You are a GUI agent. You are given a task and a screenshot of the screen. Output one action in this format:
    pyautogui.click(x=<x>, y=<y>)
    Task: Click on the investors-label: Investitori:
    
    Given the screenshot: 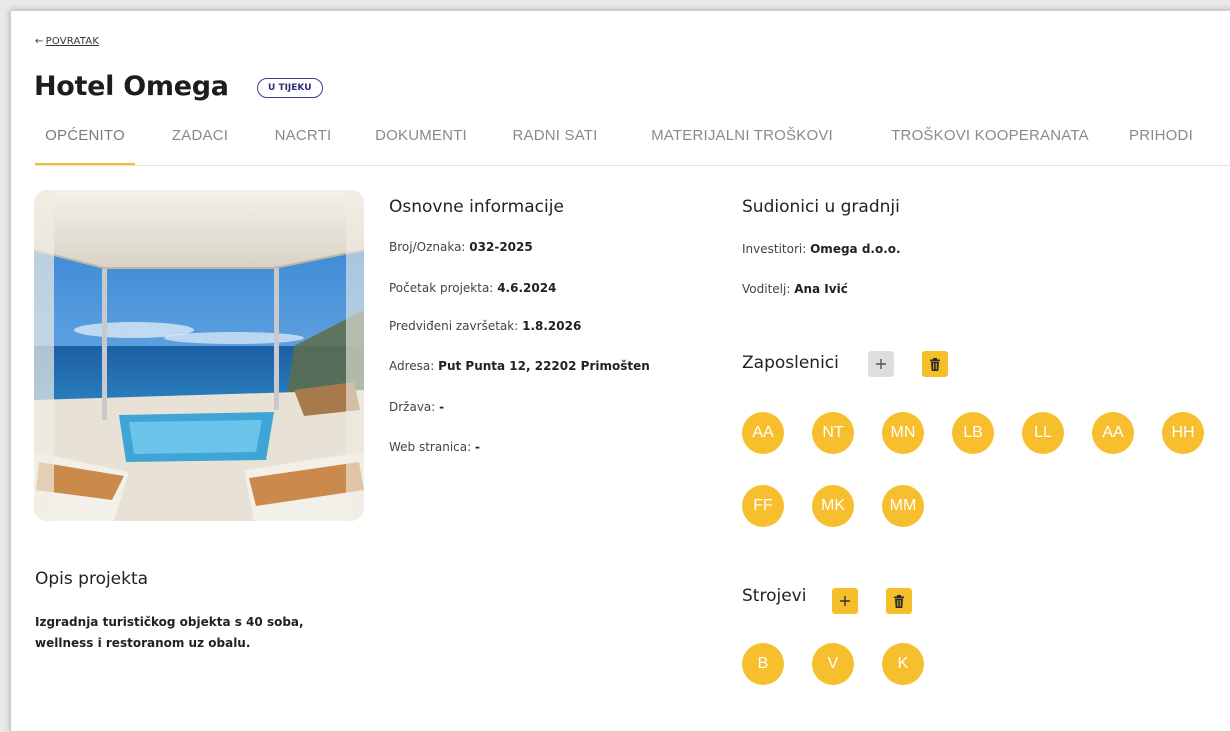 What is the action you would take?
    pyautogui.click(x=774, y=249)
    